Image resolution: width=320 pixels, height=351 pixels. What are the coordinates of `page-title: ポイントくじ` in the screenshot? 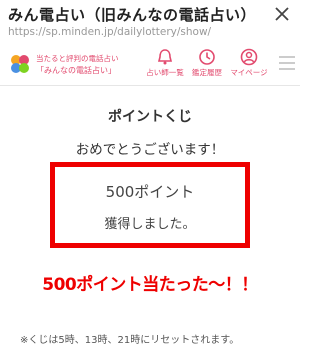 It's located at (150, 117).